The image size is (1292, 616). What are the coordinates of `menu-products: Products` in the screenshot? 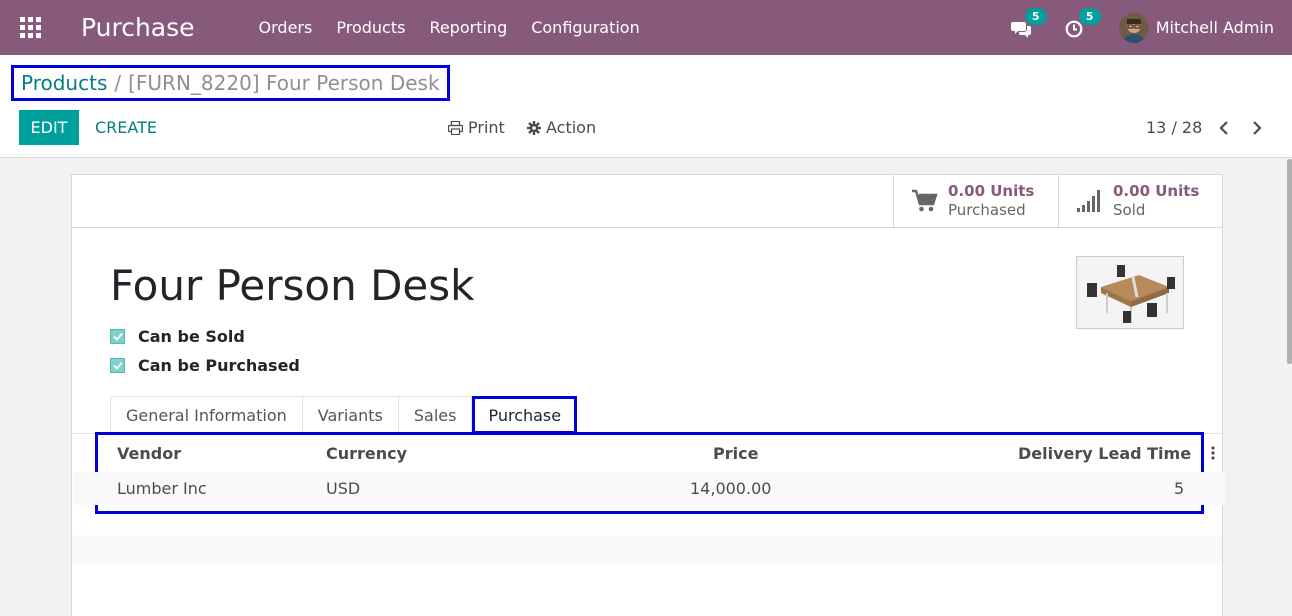 It's located at (370, 27).